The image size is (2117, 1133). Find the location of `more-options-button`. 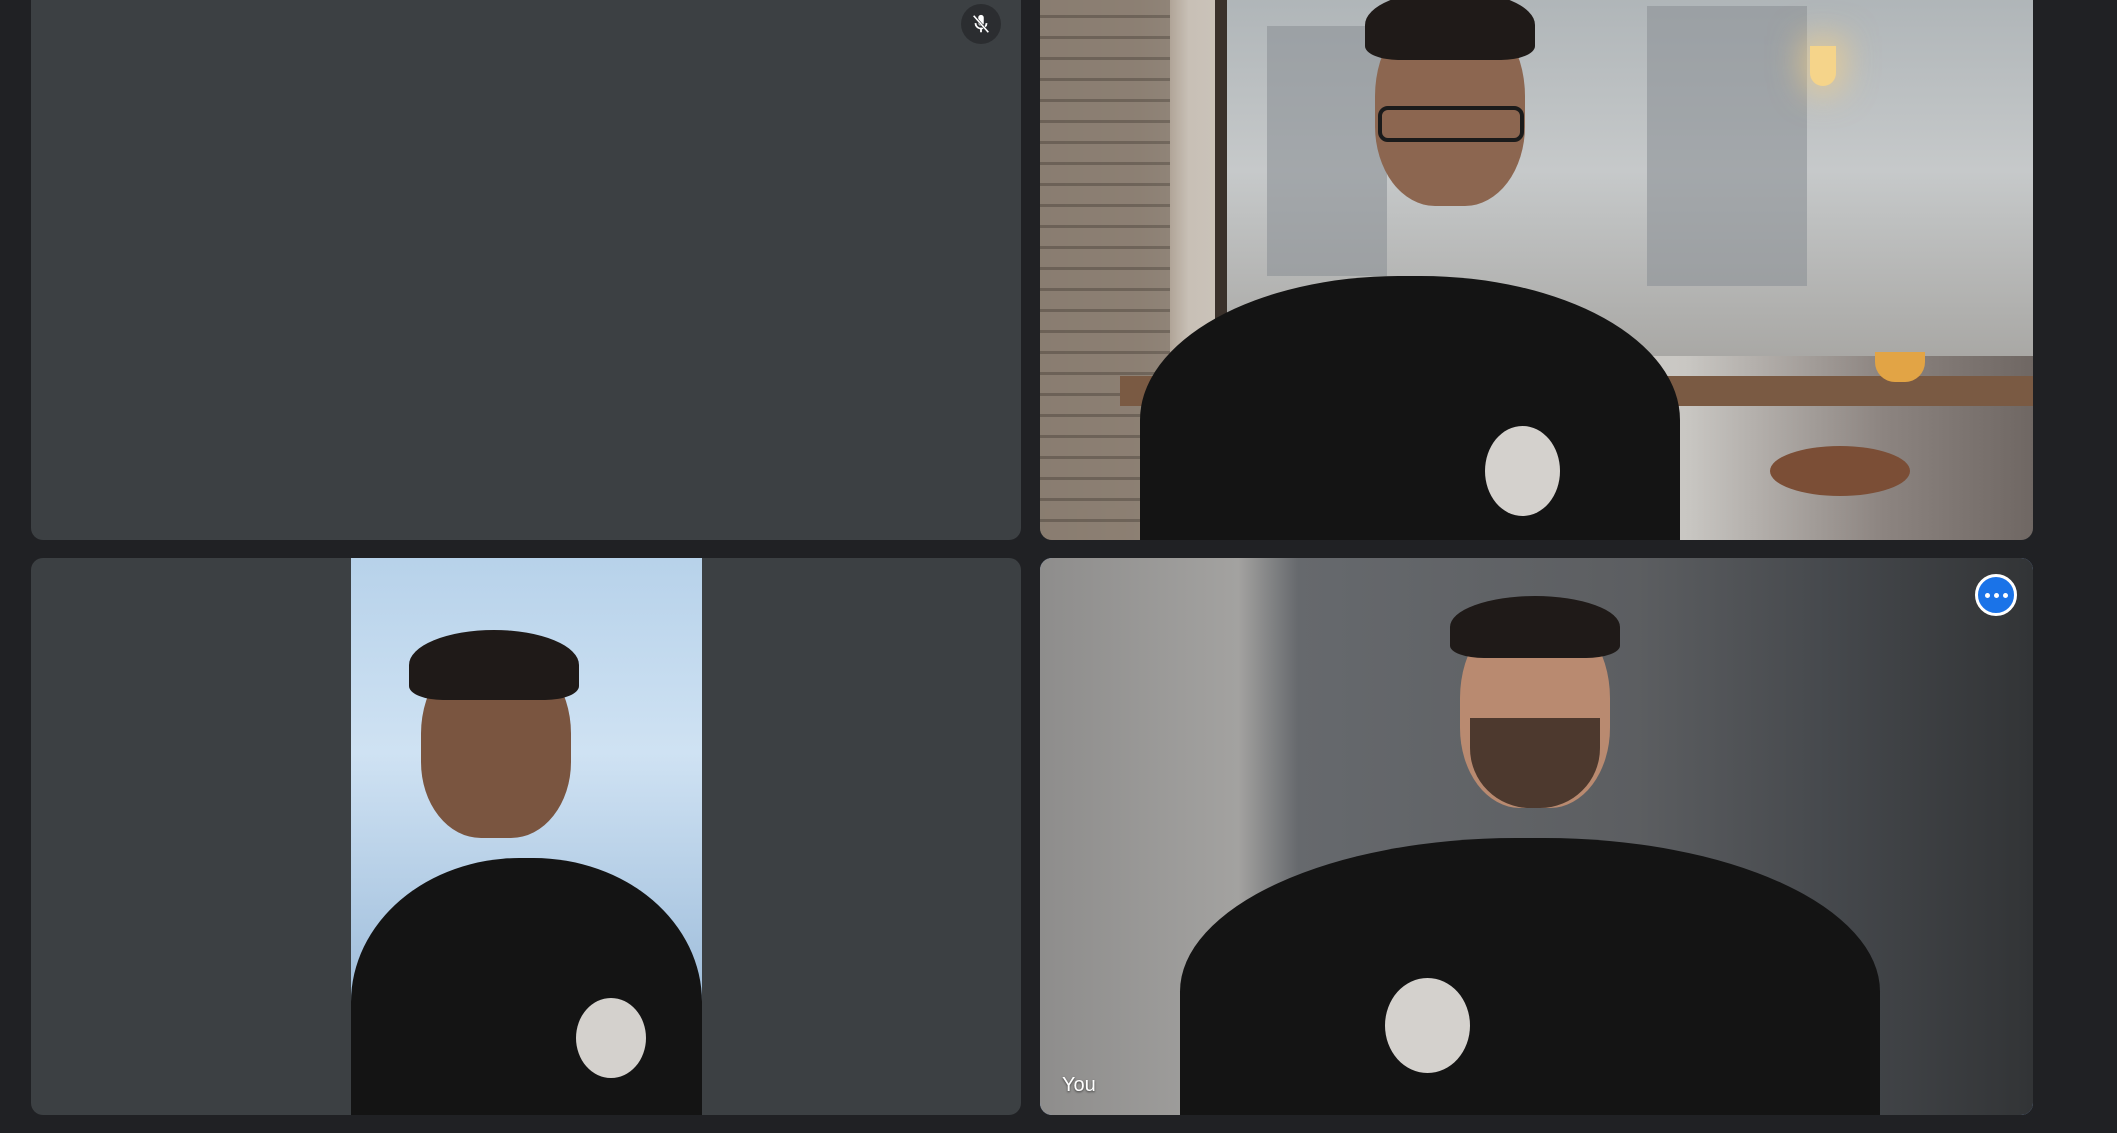

more-options-button is located at coordinates (1996, 595).